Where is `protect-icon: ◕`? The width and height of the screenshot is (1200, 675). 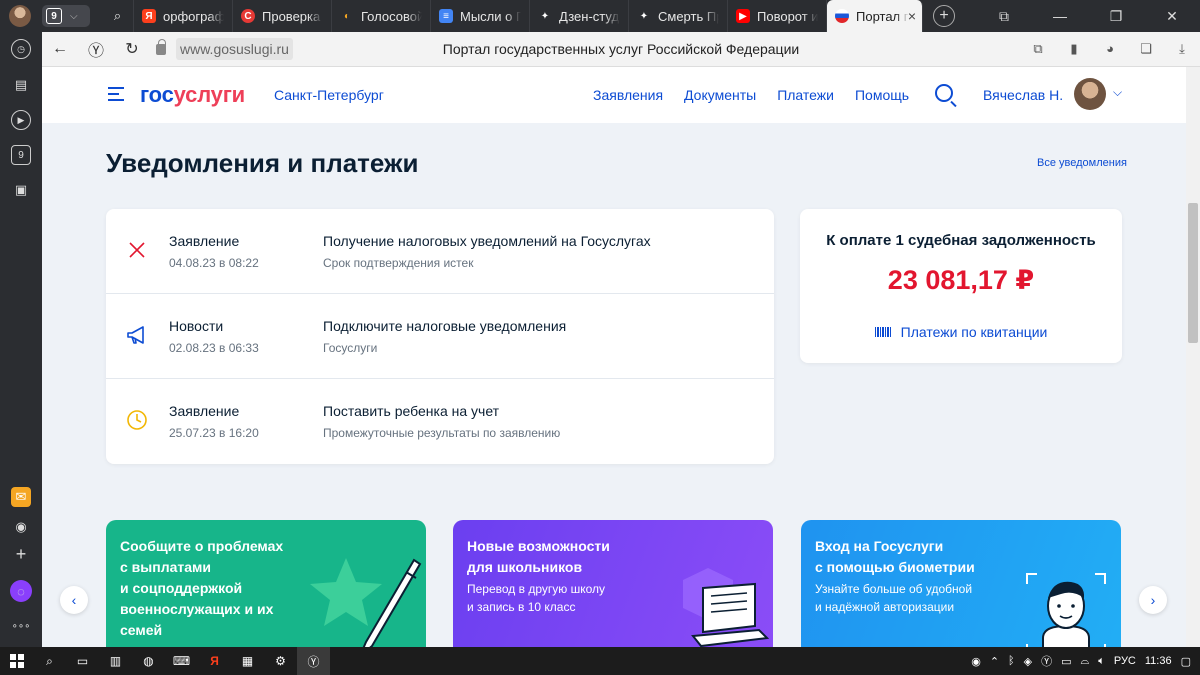 protect-icon: ◕ is located at coordinates (1110, 49).